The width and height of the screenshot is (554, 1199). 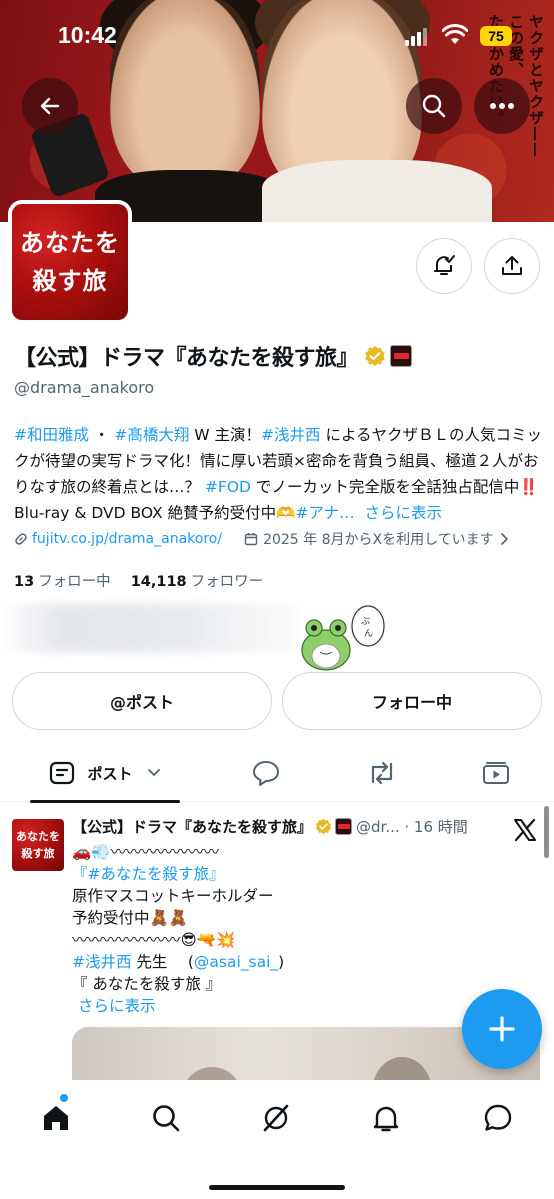 I want to click on bell-check-icon, so click(x=444, y=265).